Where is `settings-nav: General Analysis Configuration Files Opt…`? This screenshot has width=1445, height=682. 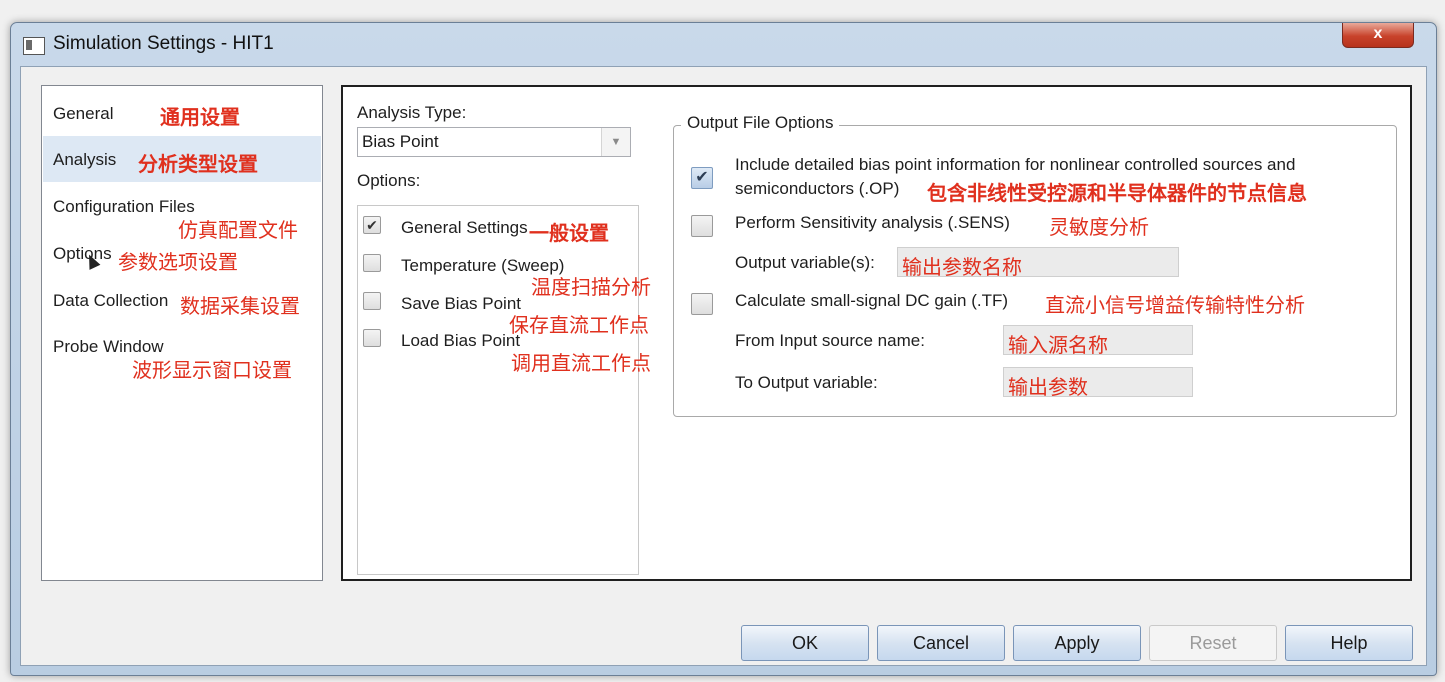
settings-nav: General Analysis Configuration Files Opt… is located at coordinates (182, 333).